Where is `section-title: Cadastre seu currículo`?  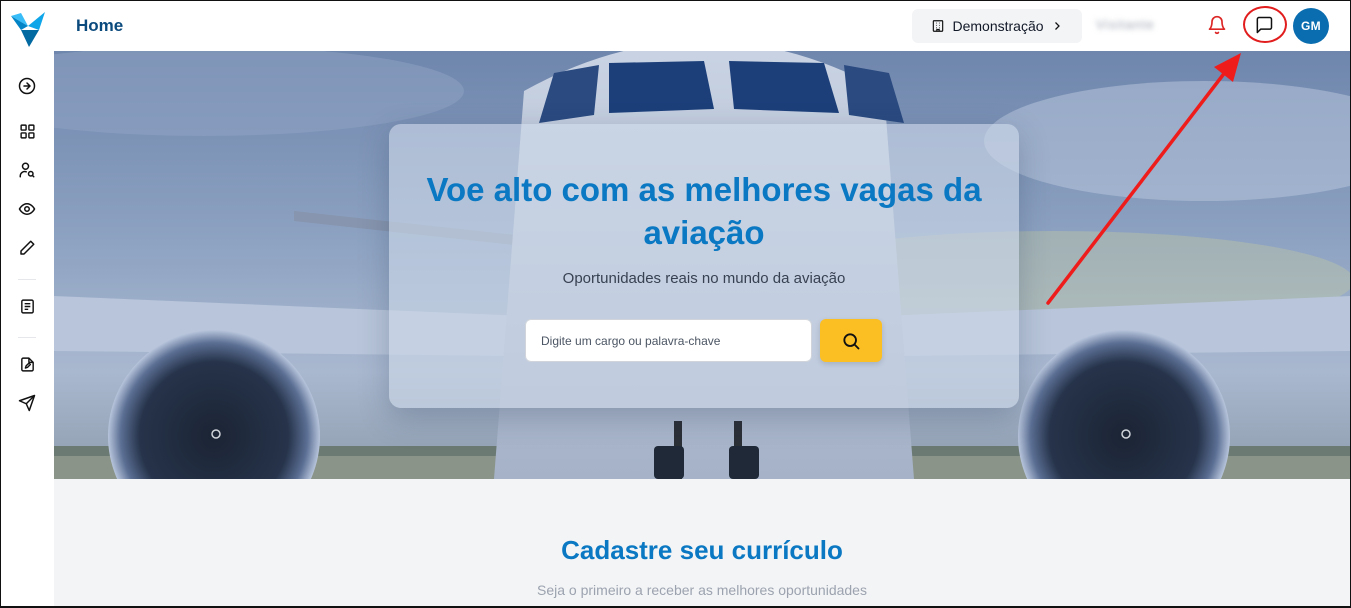
section-title: Cadastre seu currículo is located at coordinates (702, 550).